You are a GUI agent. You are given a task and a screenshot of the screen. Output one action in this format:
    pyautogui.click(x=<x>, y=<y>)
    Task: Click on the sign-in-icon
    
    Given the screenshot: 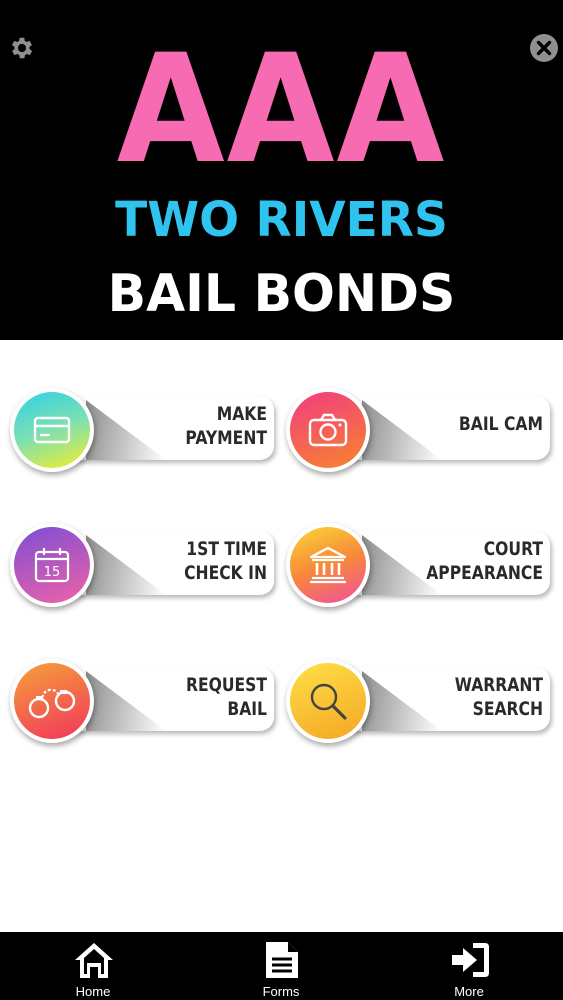 What is the action you would take?
    pyautogui.click(x=470, y=960)
    